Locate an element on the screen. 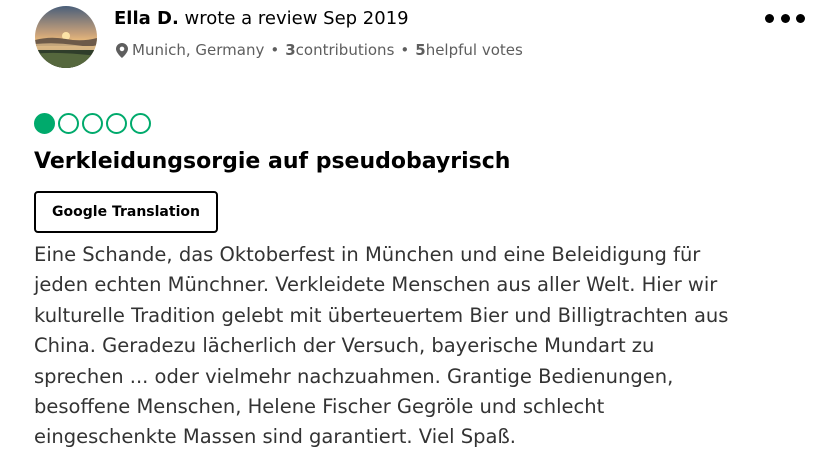  more-options-icon is located at coordinates (785, 18).